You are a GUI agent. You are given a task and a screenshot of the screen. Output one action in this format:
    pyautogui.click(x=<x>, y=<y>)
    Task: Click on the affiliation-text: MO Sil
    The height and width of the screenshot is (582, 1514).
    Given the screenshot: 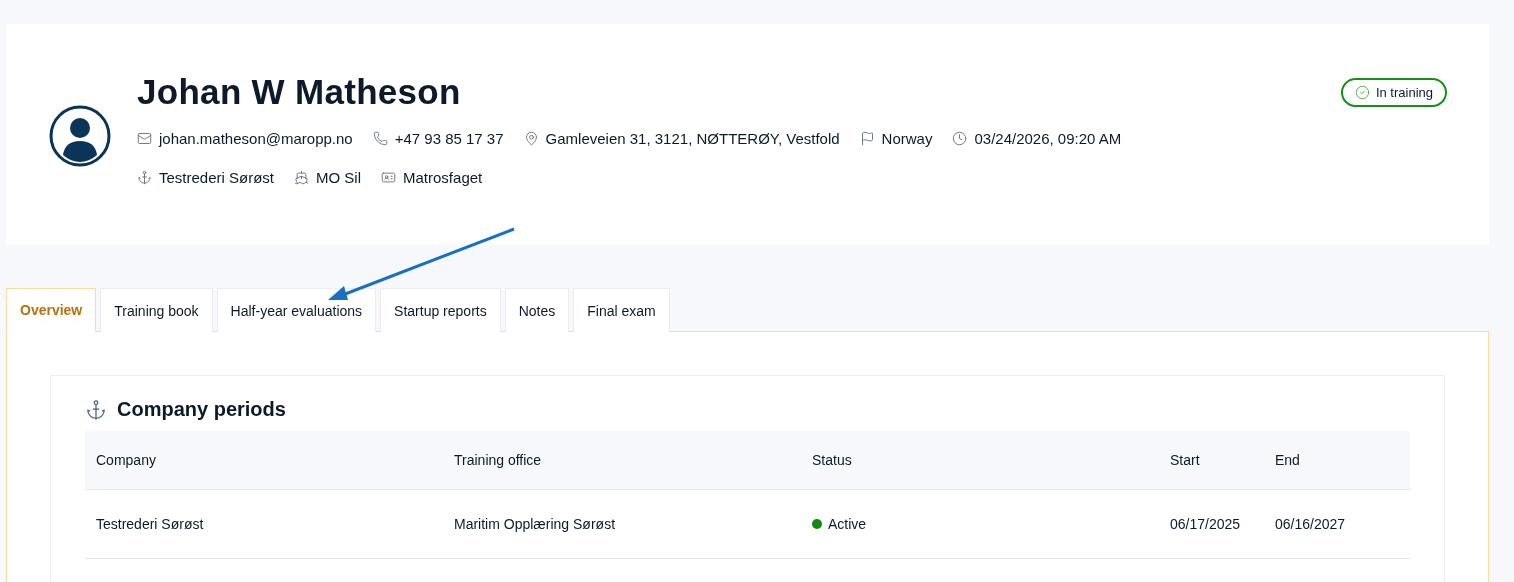 What is the action you would take?
    pyautogui.click(x=339, y=177)
    